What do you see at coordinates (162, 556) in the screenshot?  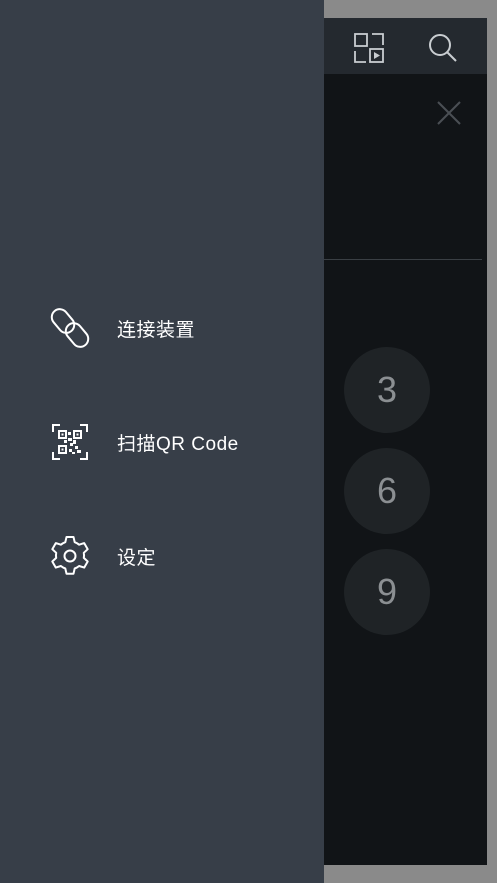 I see `menu-item-settings: 设定` at bounding box center [162, 556].